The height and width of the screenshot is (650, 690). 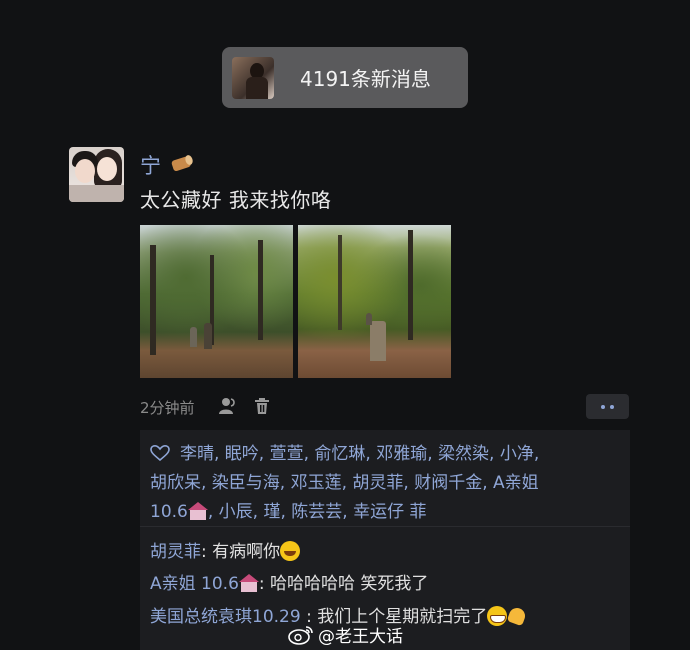 What do you see at coordinates (96, 174) in the screenshot?
I see `sender-avatar` at bounding box center [96, 174].